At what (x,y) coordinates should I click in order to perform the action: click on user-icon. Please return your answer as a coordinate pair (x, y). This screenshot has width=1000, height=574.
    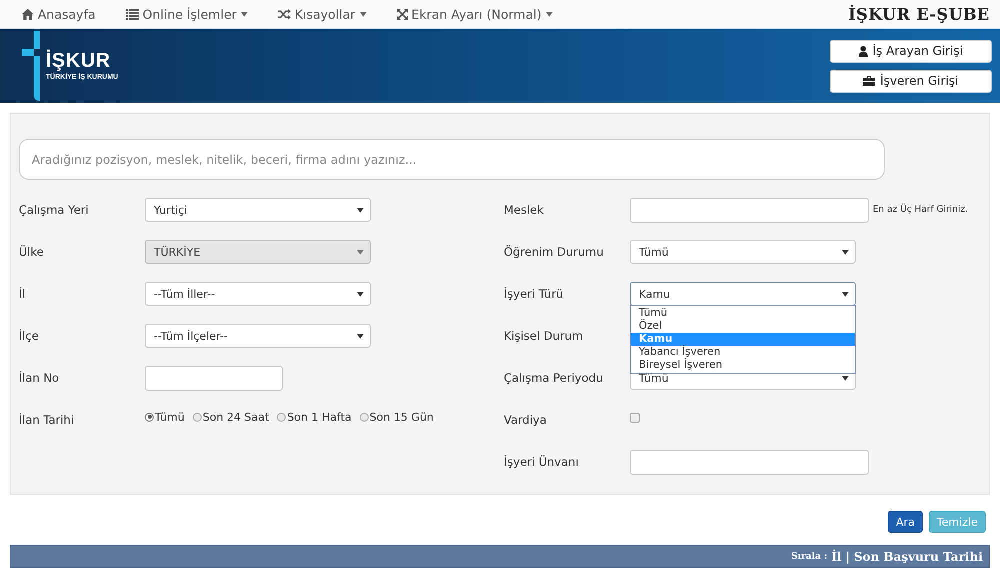
    Looking at the image, I should click on (863, 51).